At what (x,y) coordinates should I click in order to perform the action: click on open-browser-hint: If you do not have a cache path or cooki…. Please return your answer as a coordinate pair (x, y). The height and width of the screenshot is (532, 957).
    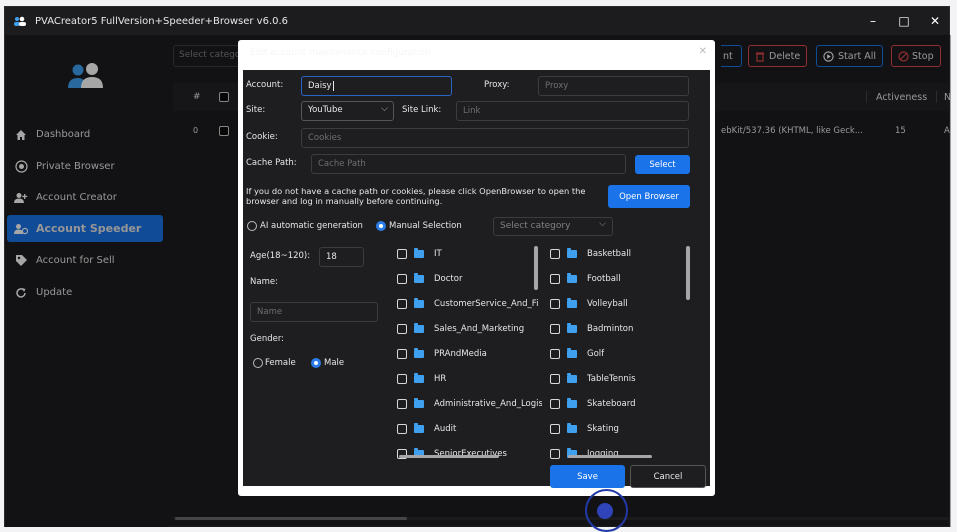
    Looking at the image, I should click on (416, 196).